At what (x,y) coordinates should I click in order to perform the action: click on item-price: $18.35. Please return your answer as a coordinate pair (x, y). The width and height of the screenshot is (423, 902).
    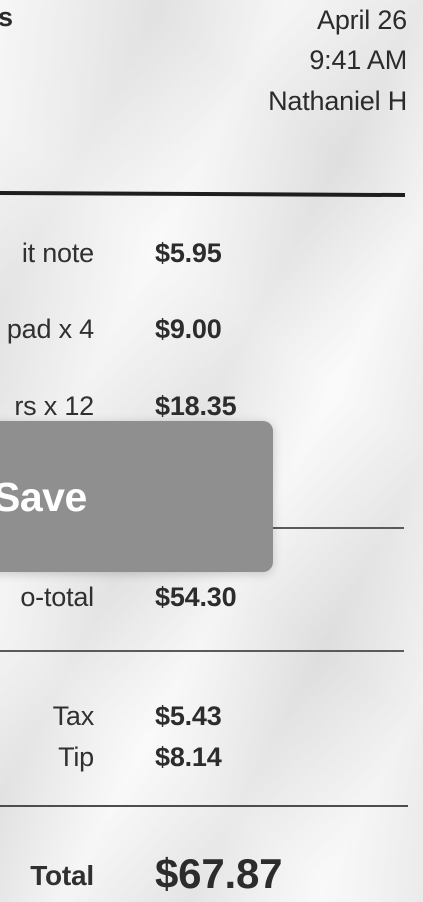
    Looking at the image, I should click on (196, 406).